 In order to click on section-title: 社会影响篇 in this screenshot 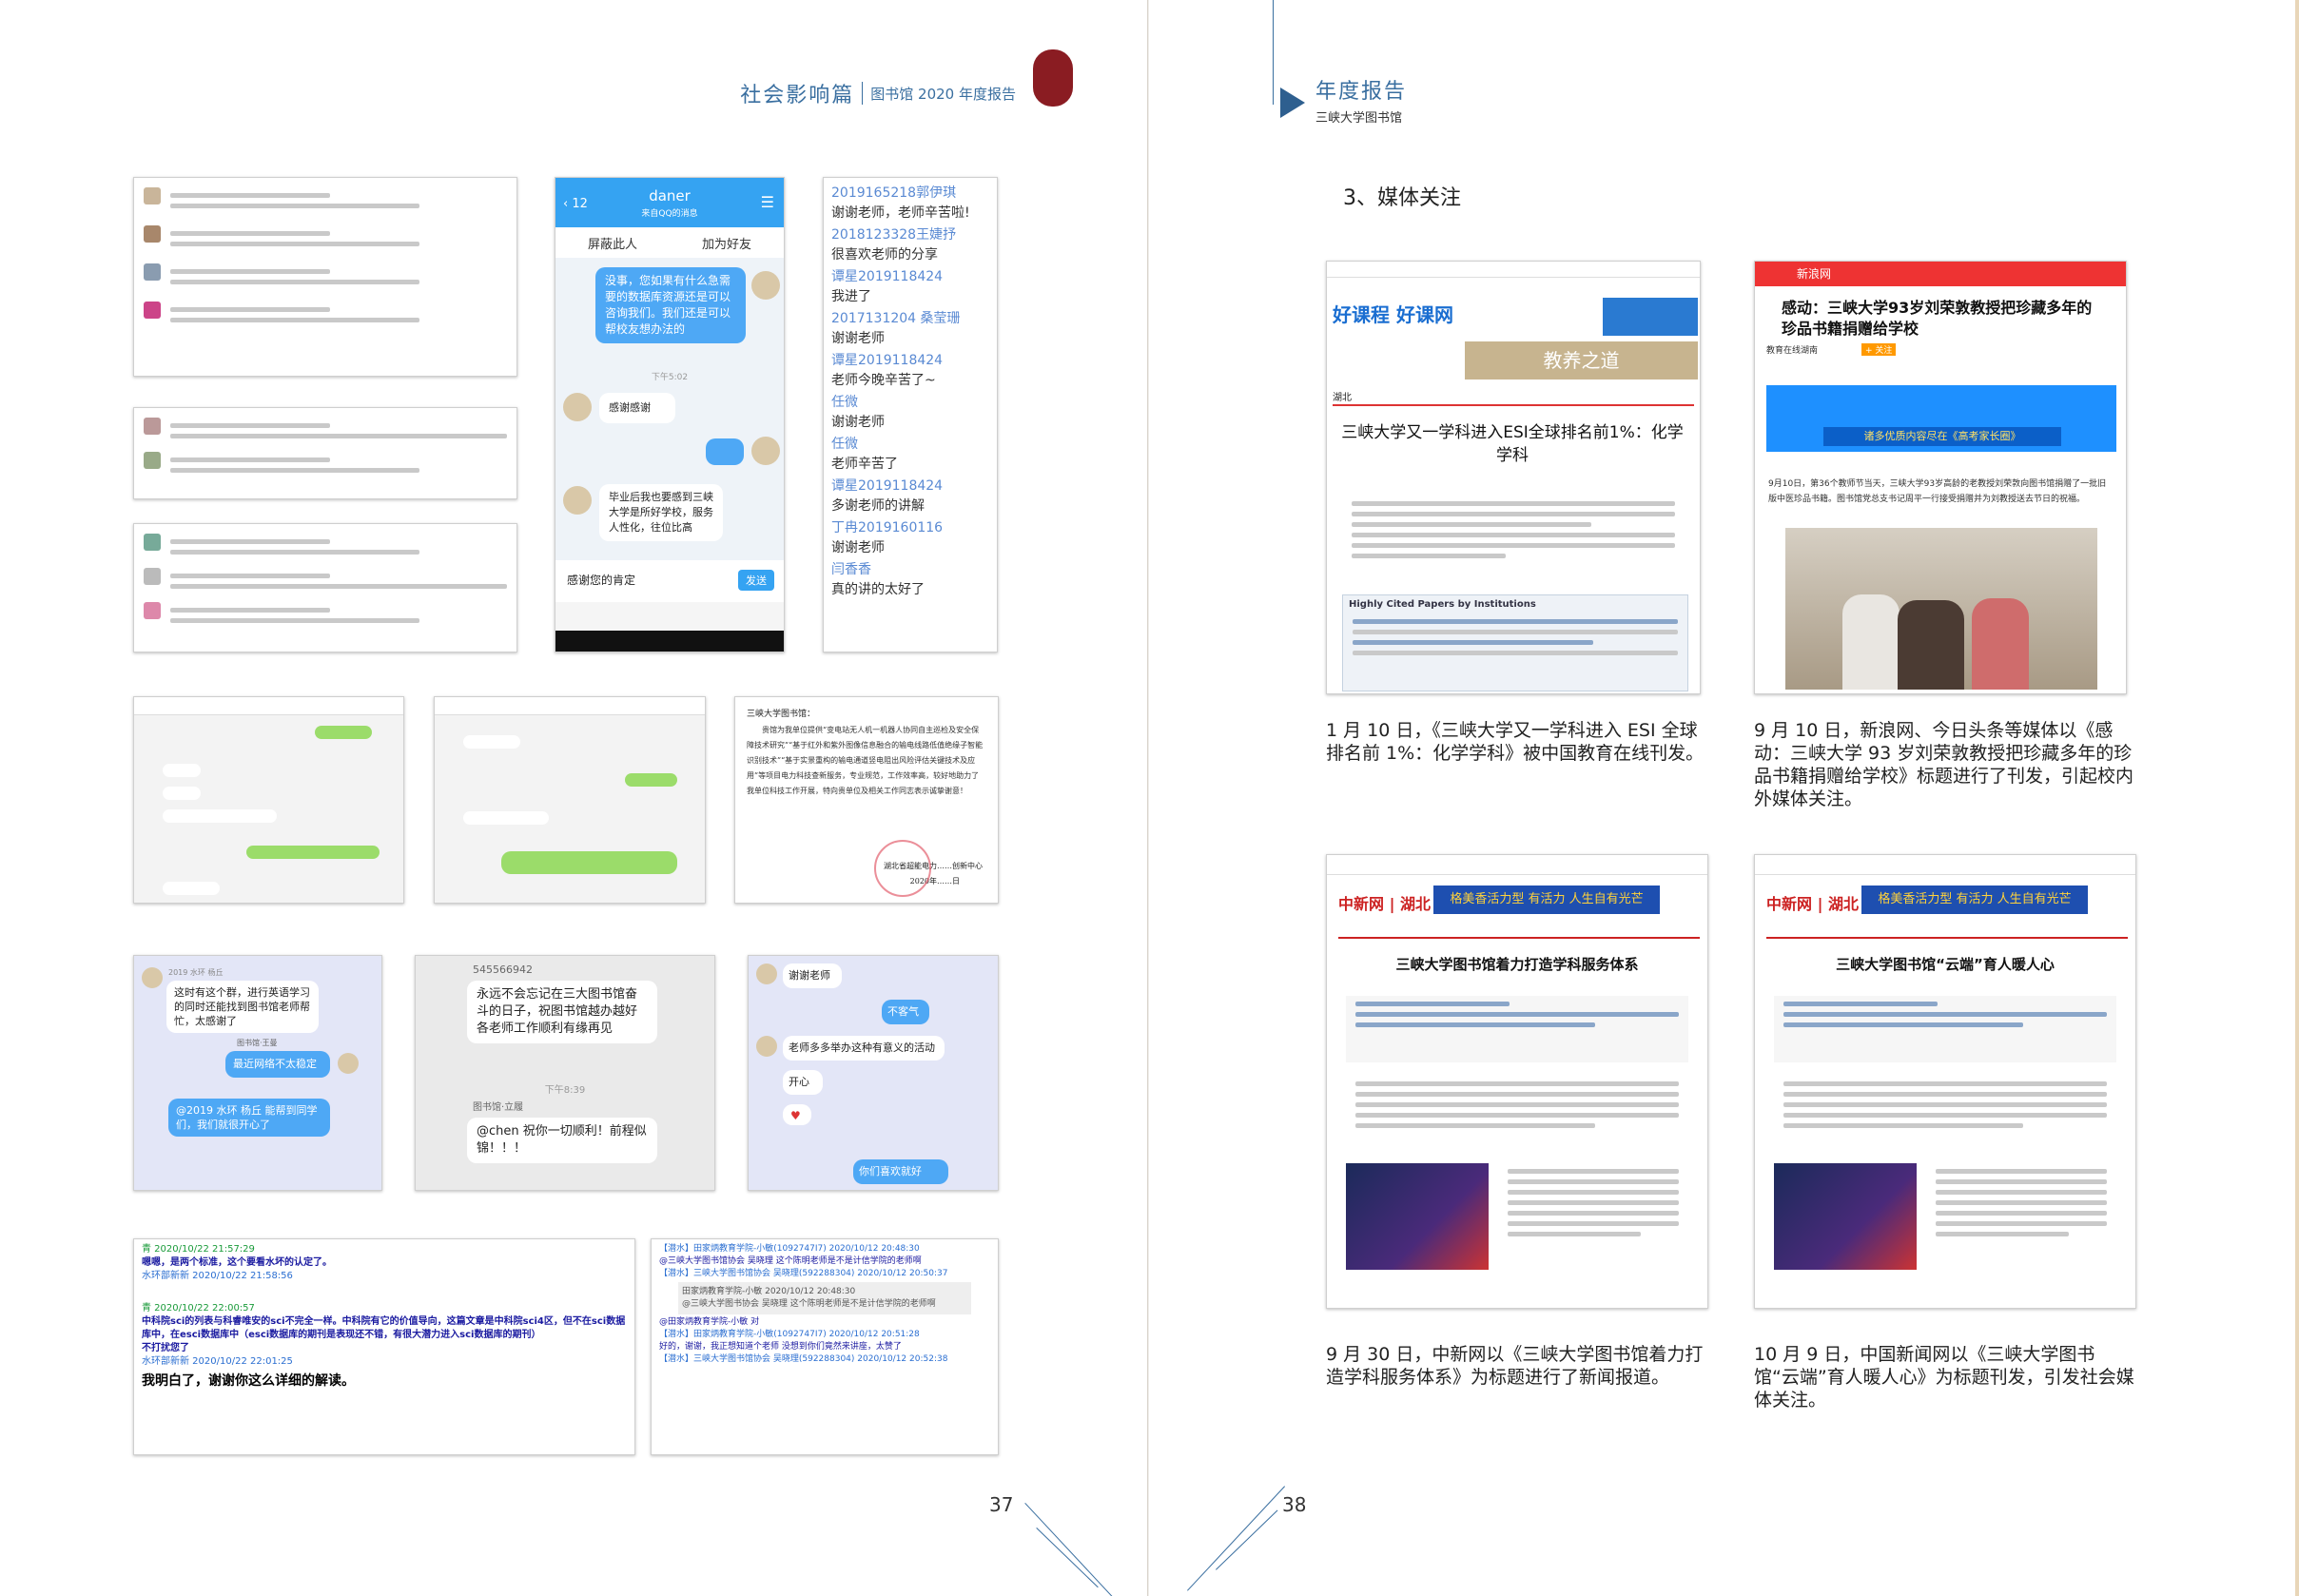, I will do `click(797, 95)`.